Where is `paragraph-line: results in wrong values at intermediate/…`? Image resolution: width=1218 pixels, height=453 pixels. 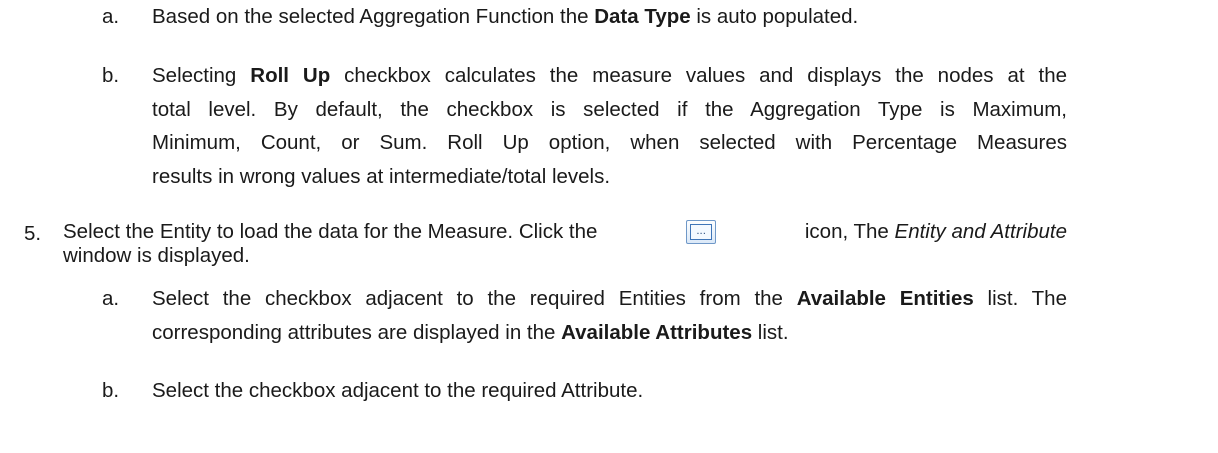 paragraph-line: results in wrong values at intermediate/… is located at coordinates (381, 176).